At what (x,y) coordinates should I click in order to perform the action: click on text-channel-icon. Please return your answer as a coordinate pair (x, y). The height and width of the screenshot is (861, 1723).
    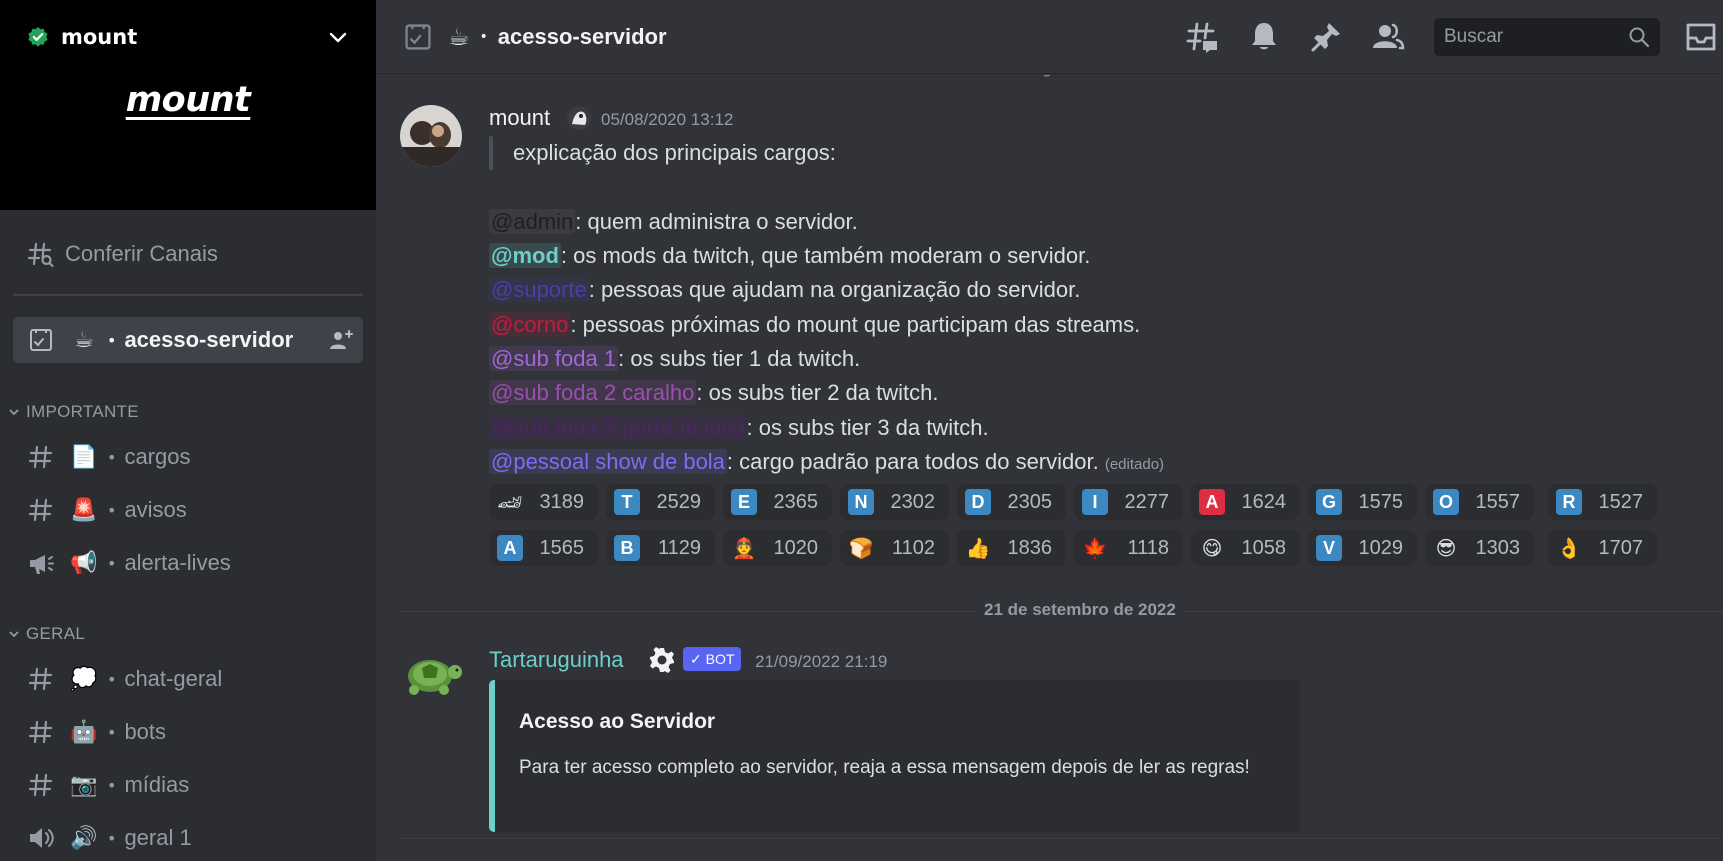
    Looking at the image, I should click on (40, 785).